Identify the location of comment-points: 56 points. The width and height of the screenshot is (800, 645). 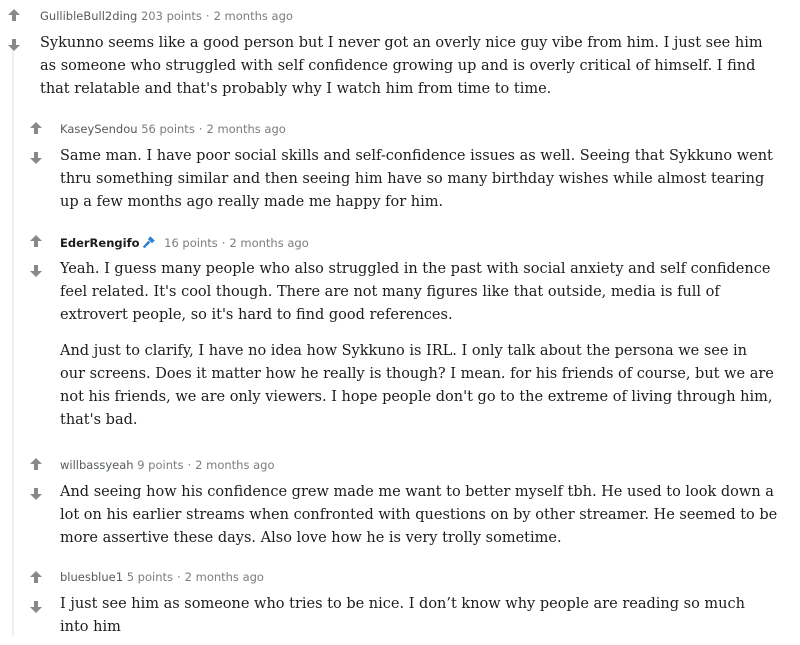
(168, 129).